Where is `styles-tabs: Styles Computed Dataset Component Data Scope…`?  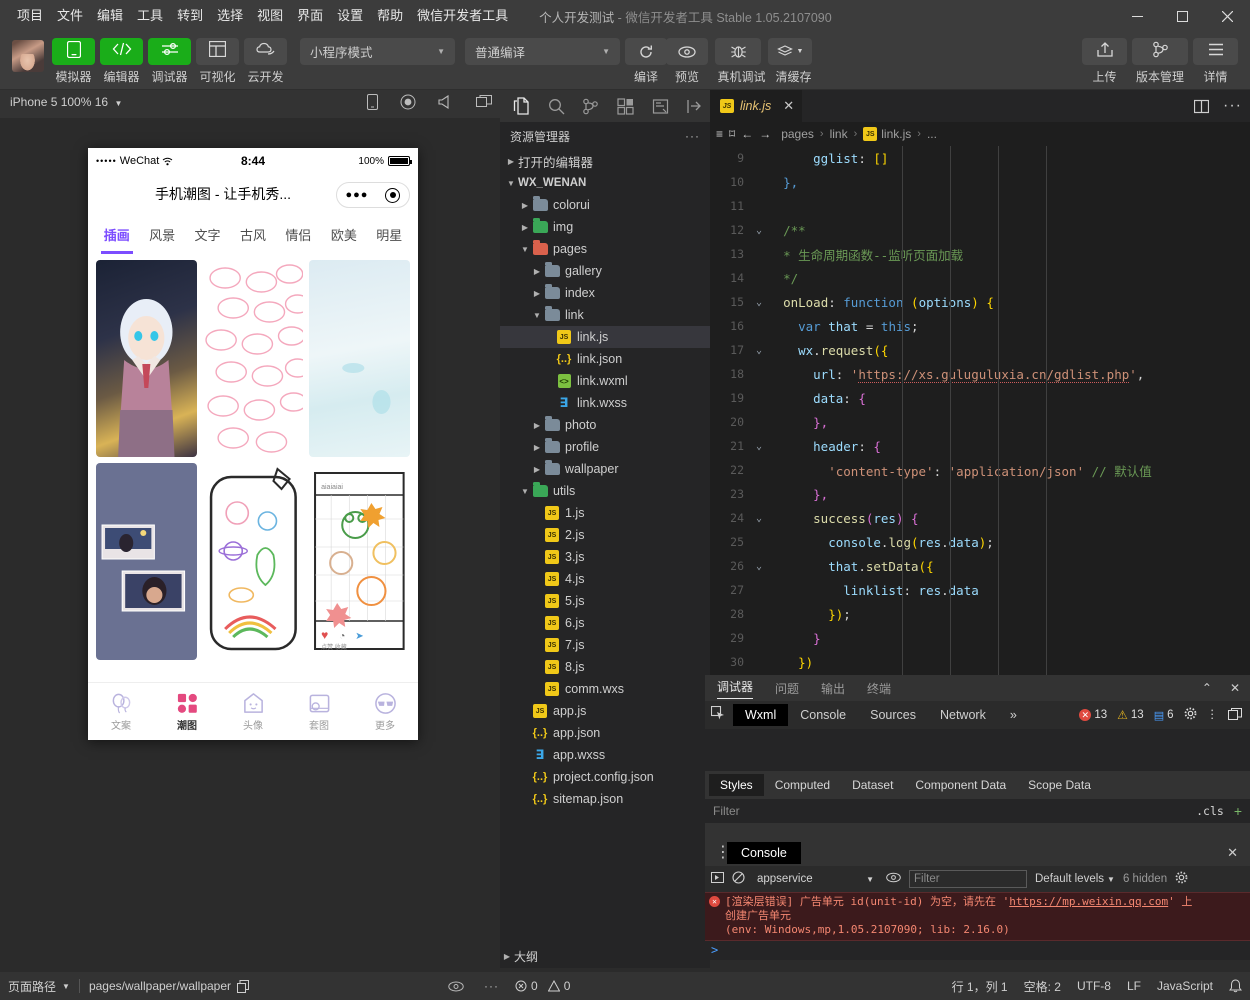 styles-tabs: Styles Computed Dataset Component Data Scope… is located at coordinates (977, 785).